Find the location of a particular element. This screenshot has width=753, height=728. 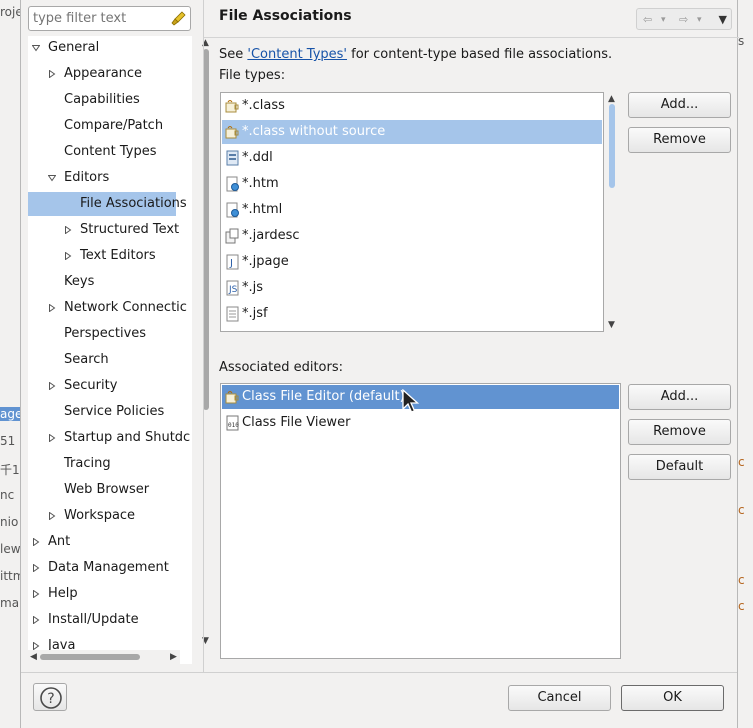

list-item: J *.jpage is located at coordinates (412, 262).